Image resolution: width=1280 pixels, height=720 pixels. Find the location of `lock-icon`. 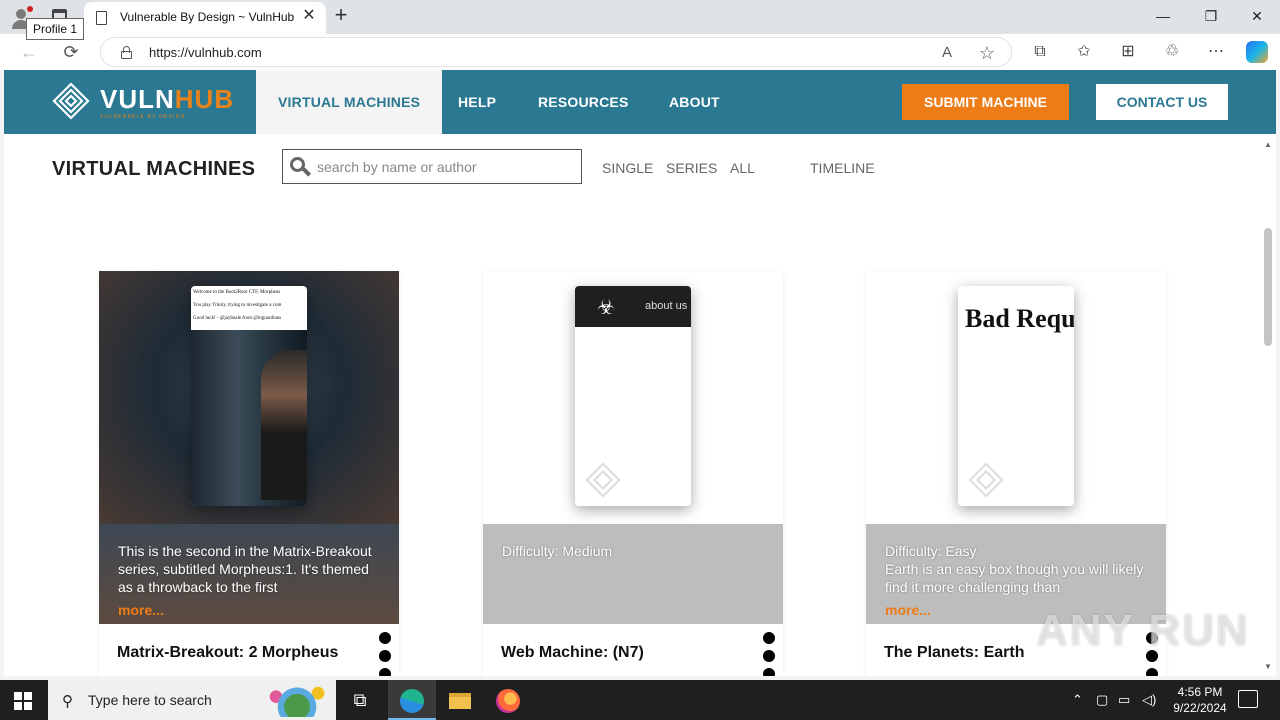

lock-icon is located at coordinates (126, 52).